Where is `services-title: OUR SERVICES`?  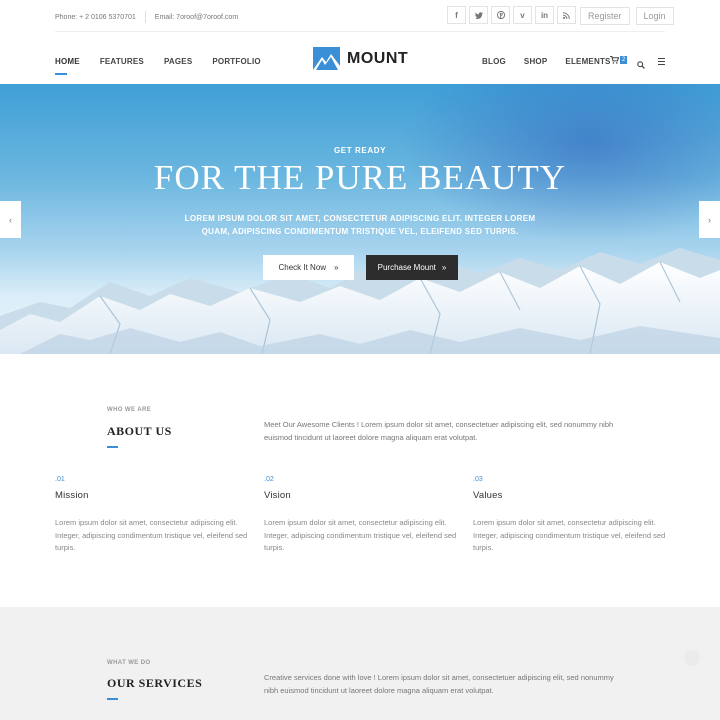 services-title: OUR SERVICES is located at coordinates (155, 683).